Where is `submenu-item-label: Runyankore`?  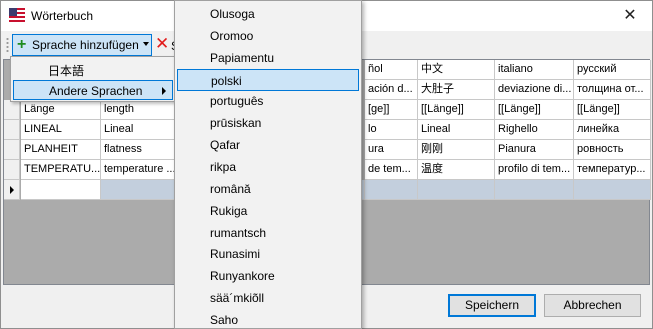
submenu-item-label: Runyankore is located at coordinates (242, 276).